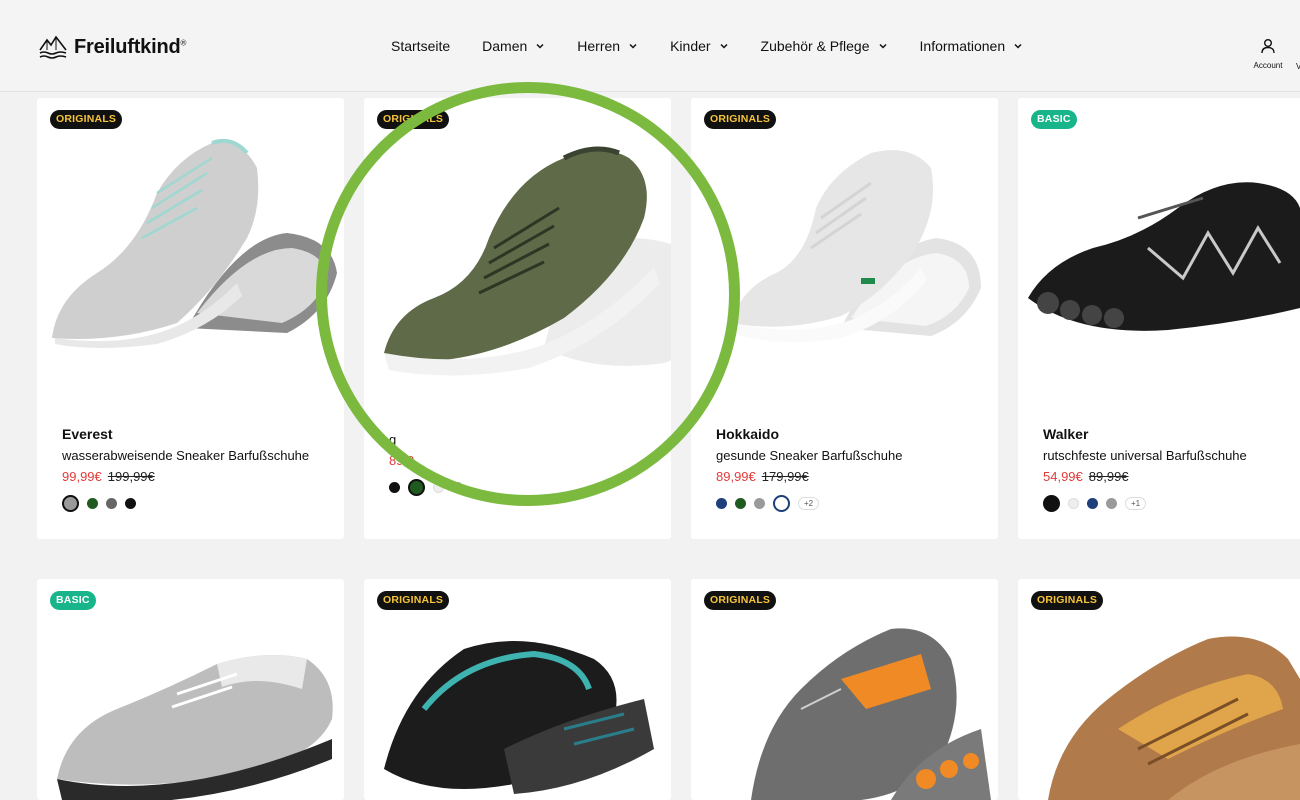 This screenshot has width=1300, height=800. I want to click on product-price: 89,9, so click(426, 460).